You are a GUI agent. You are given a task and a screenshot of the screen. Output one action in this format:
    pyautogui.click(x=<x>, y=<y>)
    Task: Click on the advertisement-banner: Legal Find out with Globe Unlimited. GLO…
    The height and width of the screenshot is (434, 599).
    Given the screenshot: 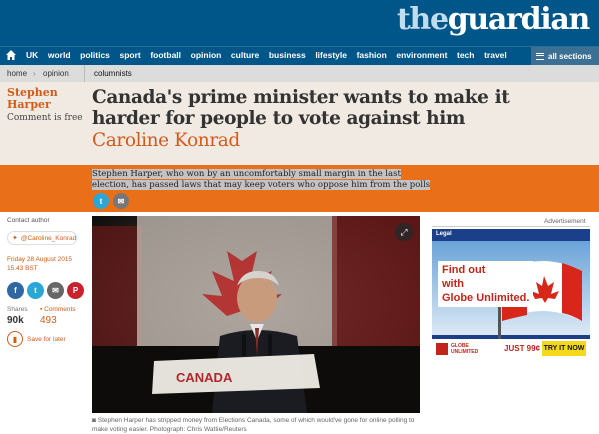 What is the action you would take?
    pyautogui.click(x=511, y=294)
    